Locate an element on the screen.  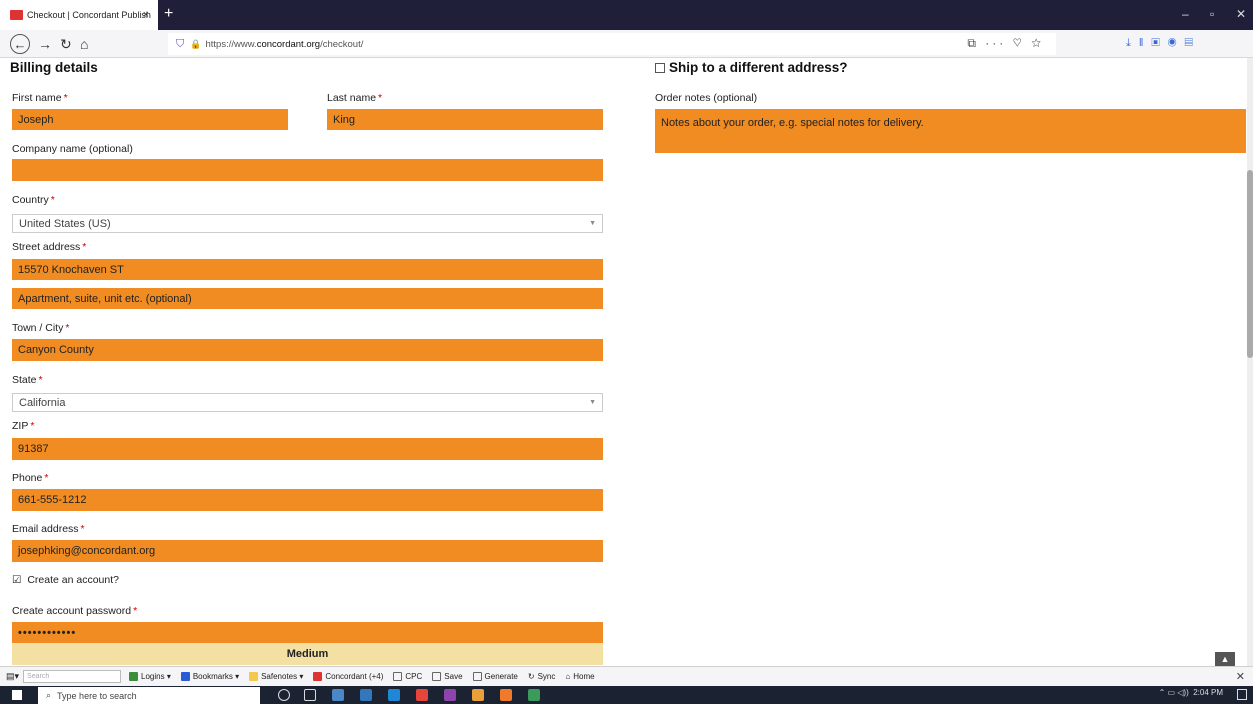
bookmark-icon is located at coordinates (185, 676).